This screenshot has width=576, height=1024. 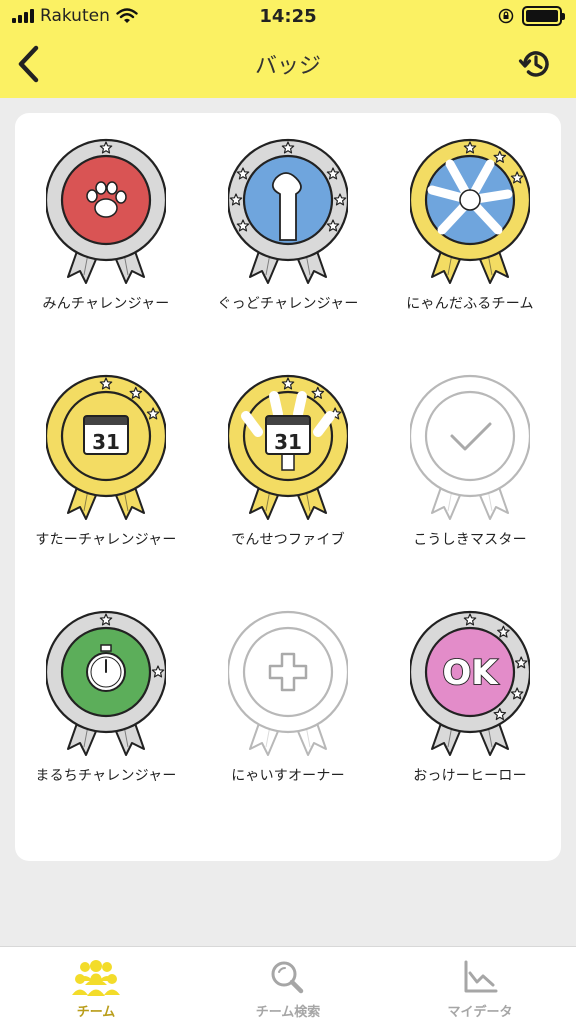 I want to click on tab-team-search: チーム検索, so click(x=288, y=985).